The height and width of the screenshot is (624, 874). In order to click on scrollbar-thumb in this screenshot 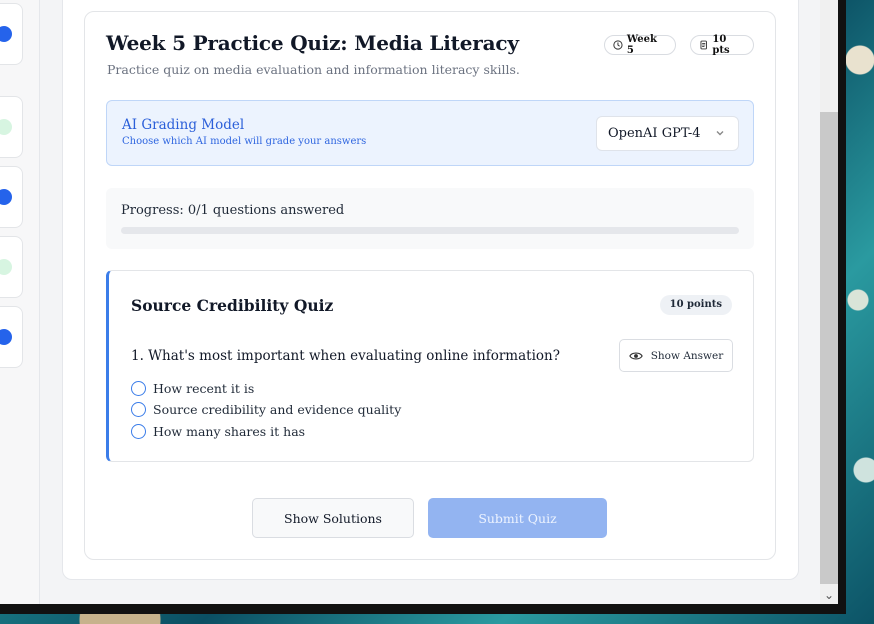, I will do `click(829, 348)`.